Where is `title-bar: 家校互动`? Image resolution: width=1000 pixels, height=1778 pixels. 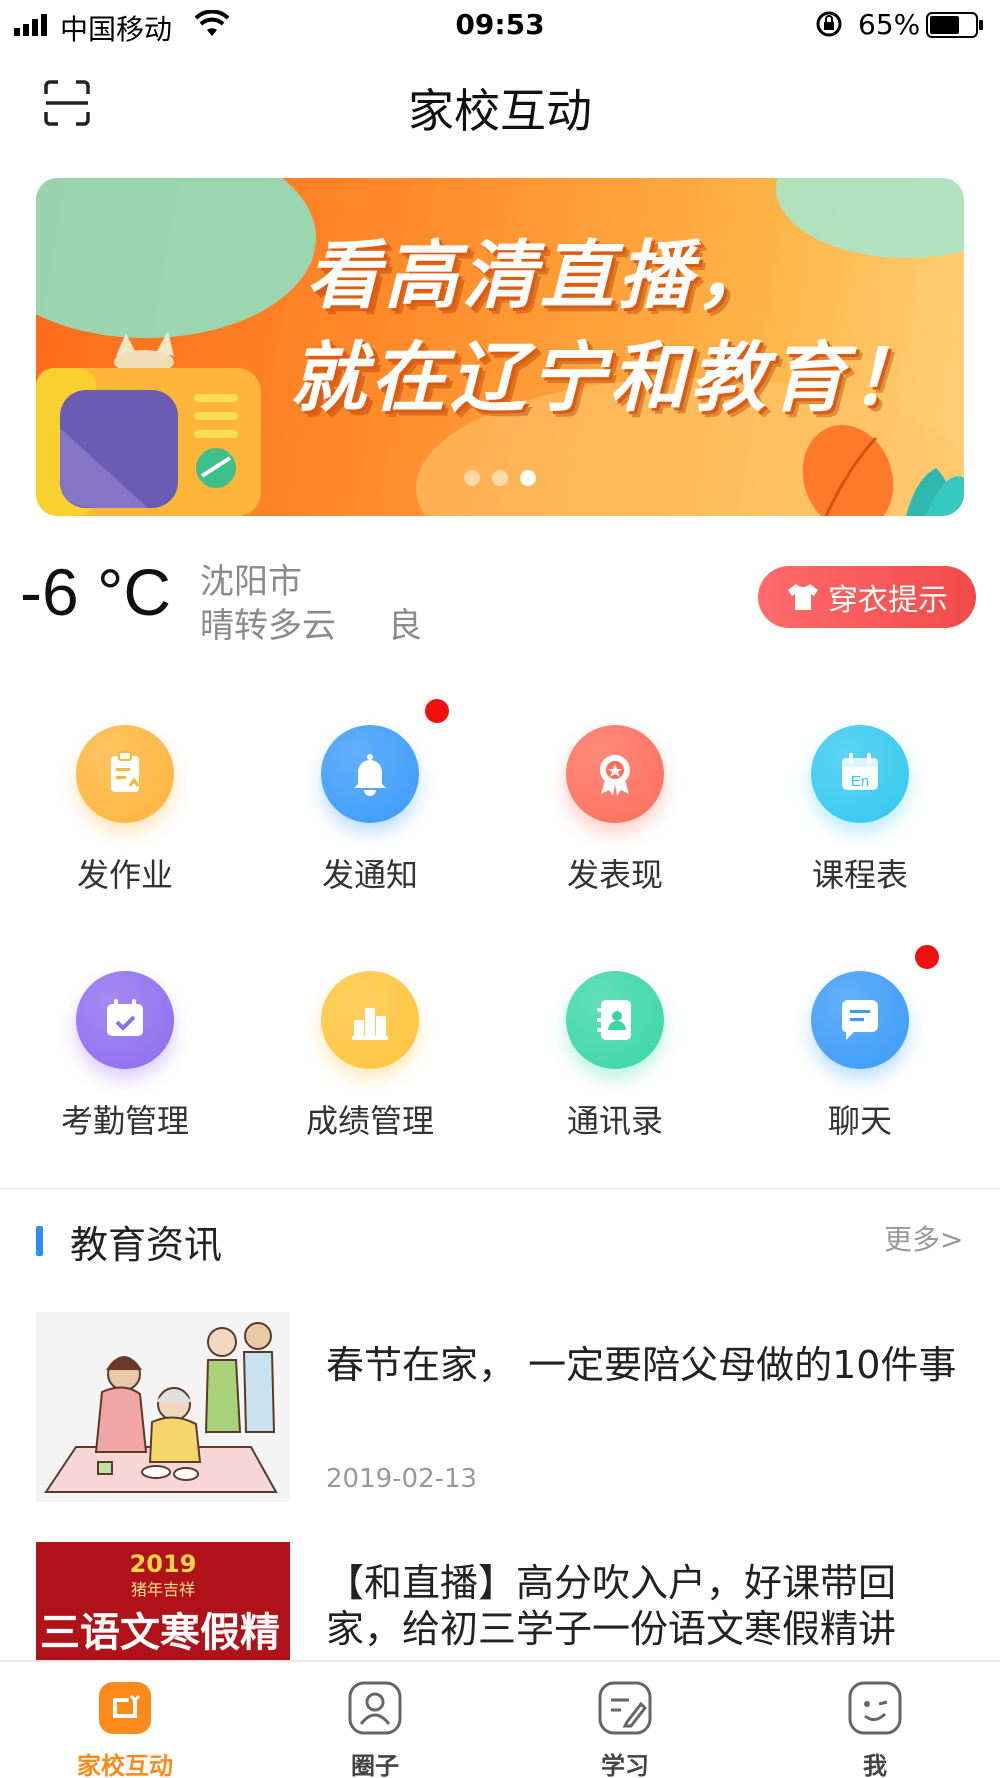 title-bar: 家校互动 is located at coordinates (500, 102).